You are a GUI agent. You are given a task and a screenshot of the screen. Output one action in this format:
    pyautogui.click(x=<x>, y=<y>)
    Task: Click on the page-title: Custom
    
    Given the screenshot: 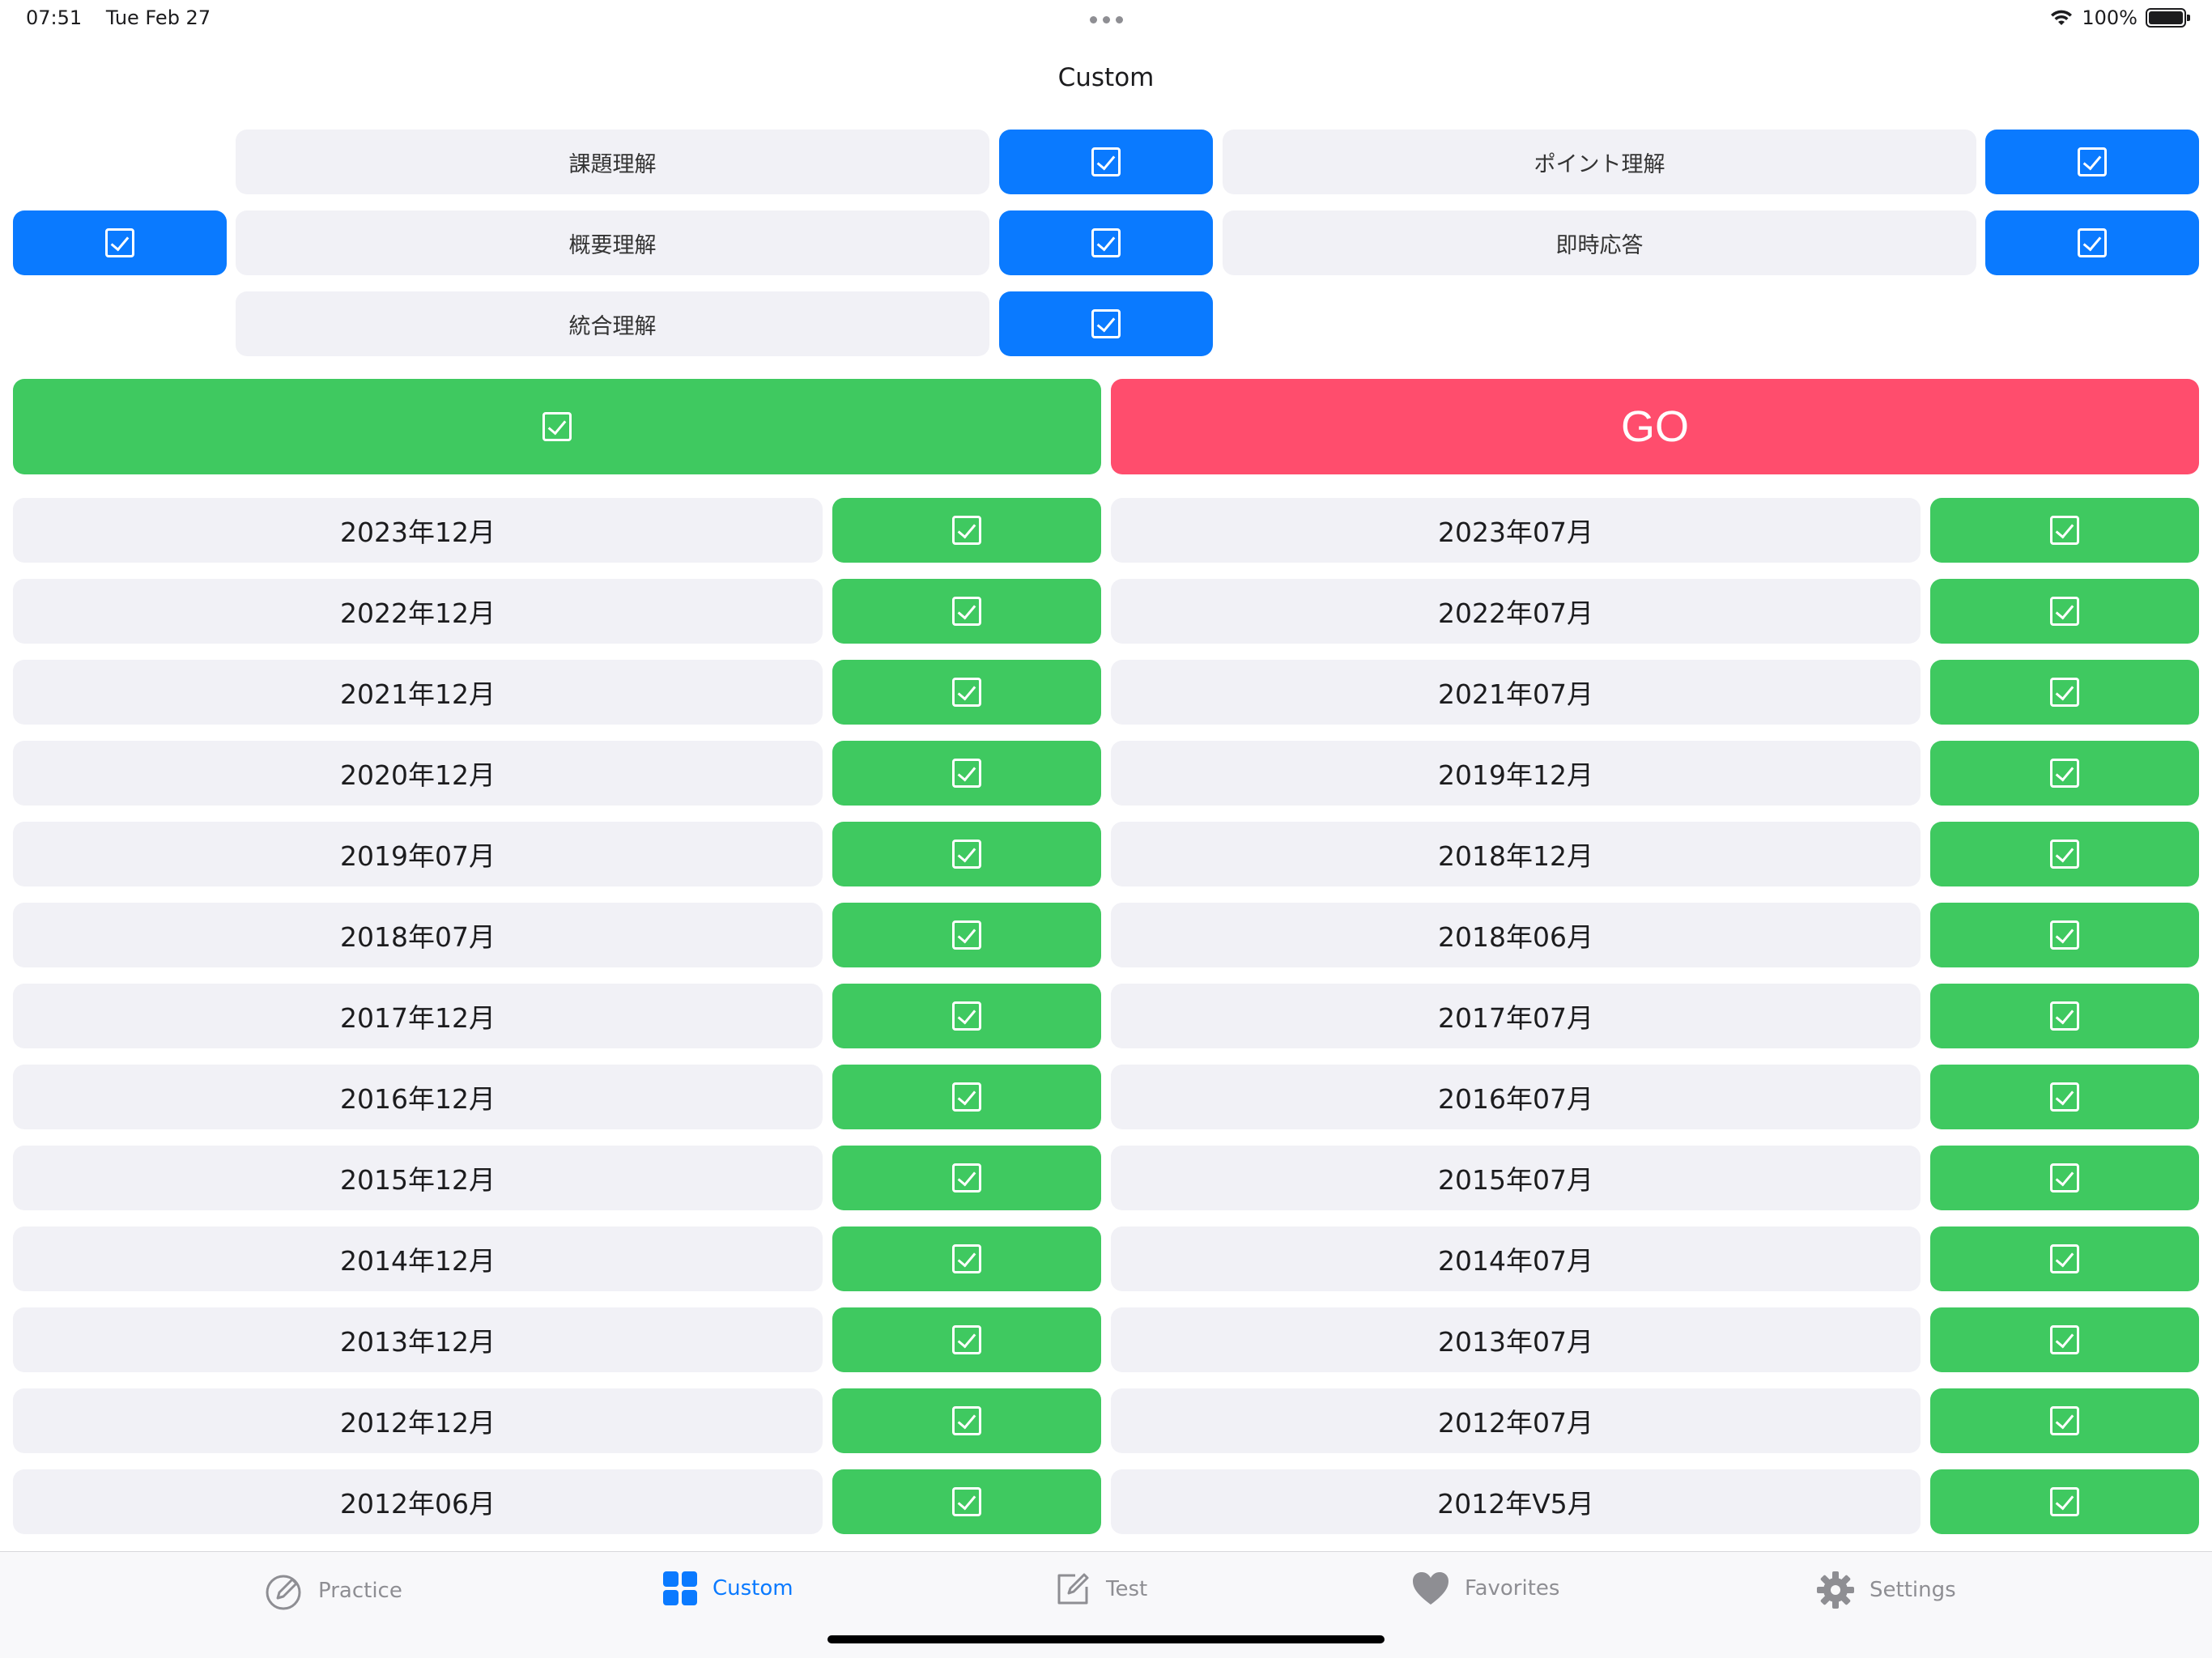 What is the action you would take?
    pyautogui.click(x=1106, y=77)
    